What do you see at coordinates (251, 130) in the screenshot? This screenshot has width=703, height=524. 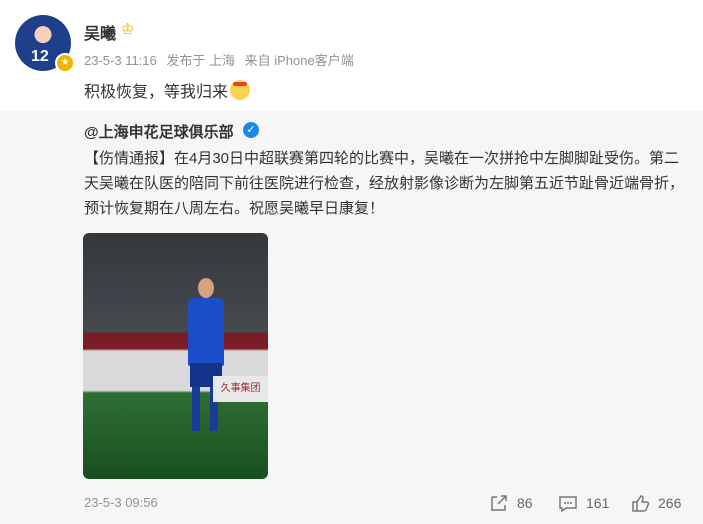 I see `verified-icon: ✓` at bounding box center [251, 130].